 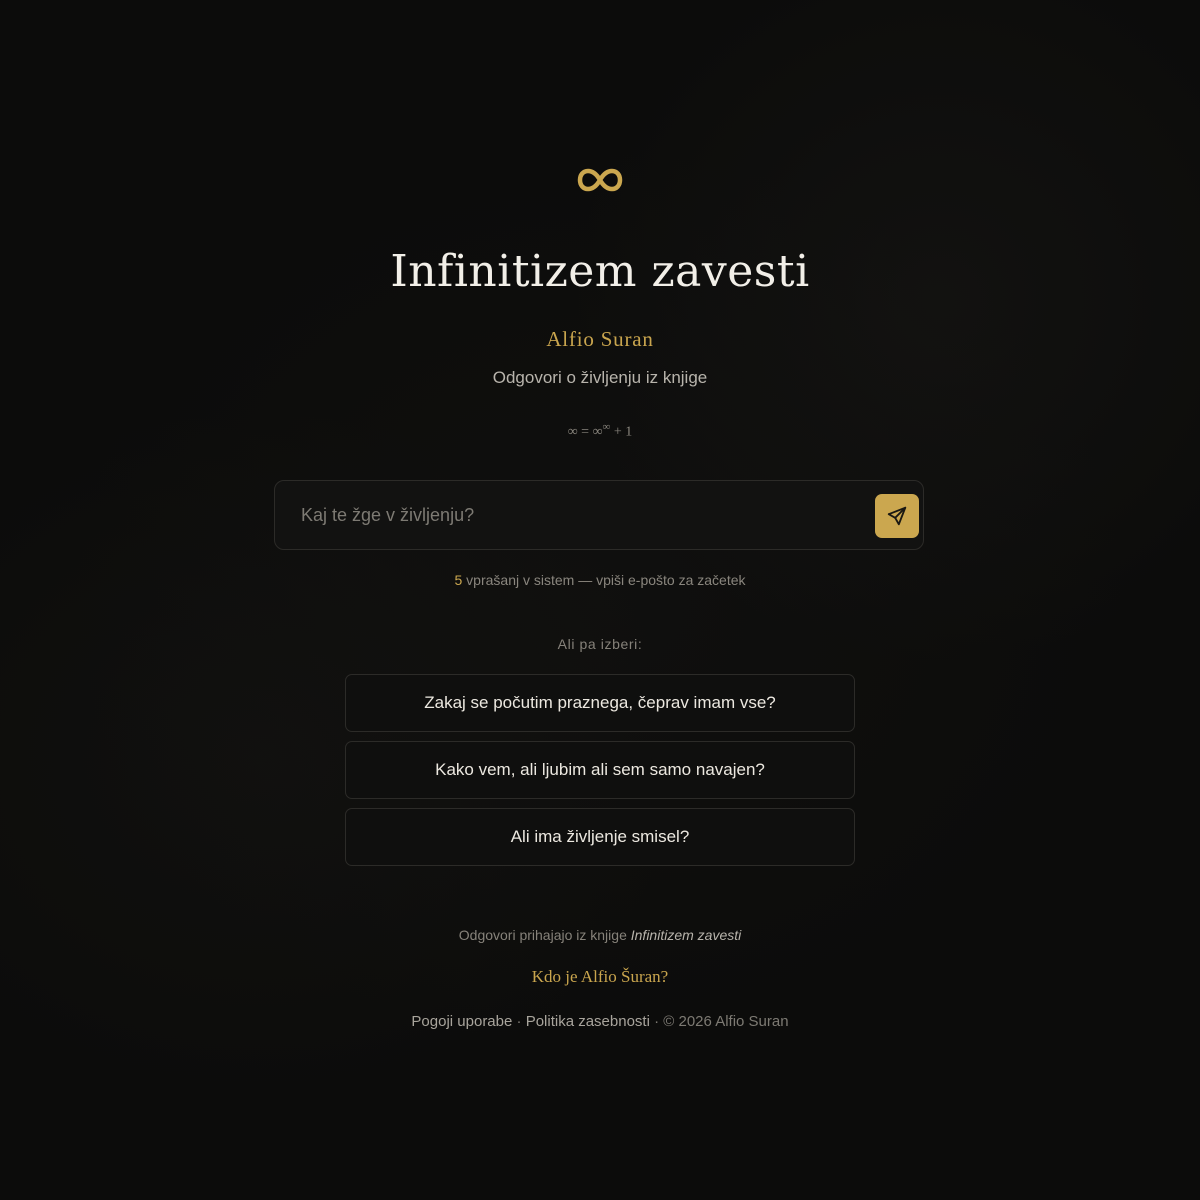 What do you see at coordinates (600, 377) in the screenshot?
I see `page-subtitle: Odgovori o življenju iz knjige` at bounding box center [600, 377].